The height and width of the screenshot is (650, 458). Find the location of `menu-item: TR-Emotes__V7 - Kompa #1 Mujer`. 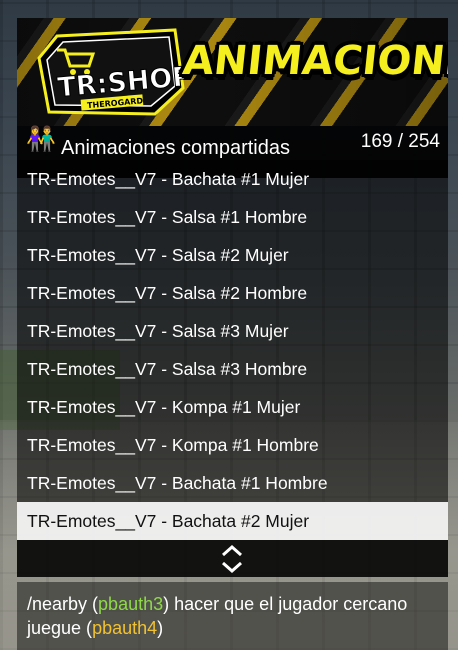

menu-item: TR-Emotes__V7 - Kompa #1 Mujer is located at coordinates (232, 407).